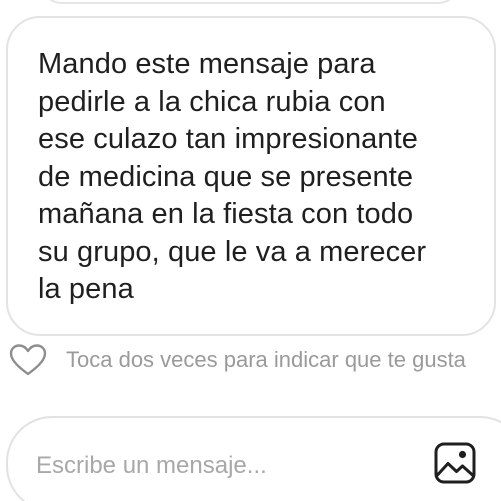  What do you see at coordinates (212, 101) in the screenshot?
I see `message-line: pedirle a la chica rubia con` at bounding box center [212, 101].